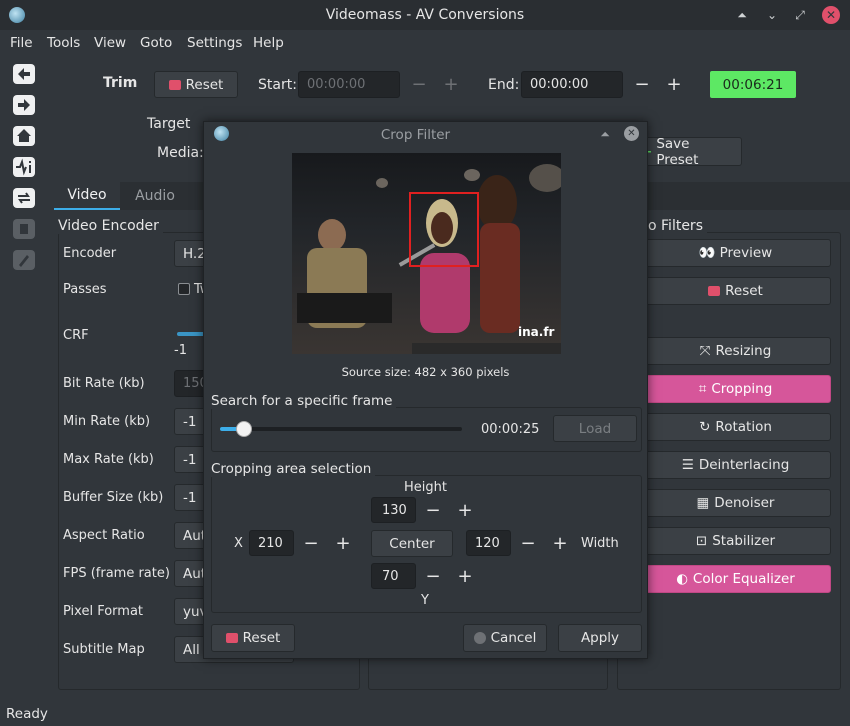 The image size is (850, 726). Describe the element at coordinates (244, 429) in the screenshot. I see `frame-slider-handle` at that location.